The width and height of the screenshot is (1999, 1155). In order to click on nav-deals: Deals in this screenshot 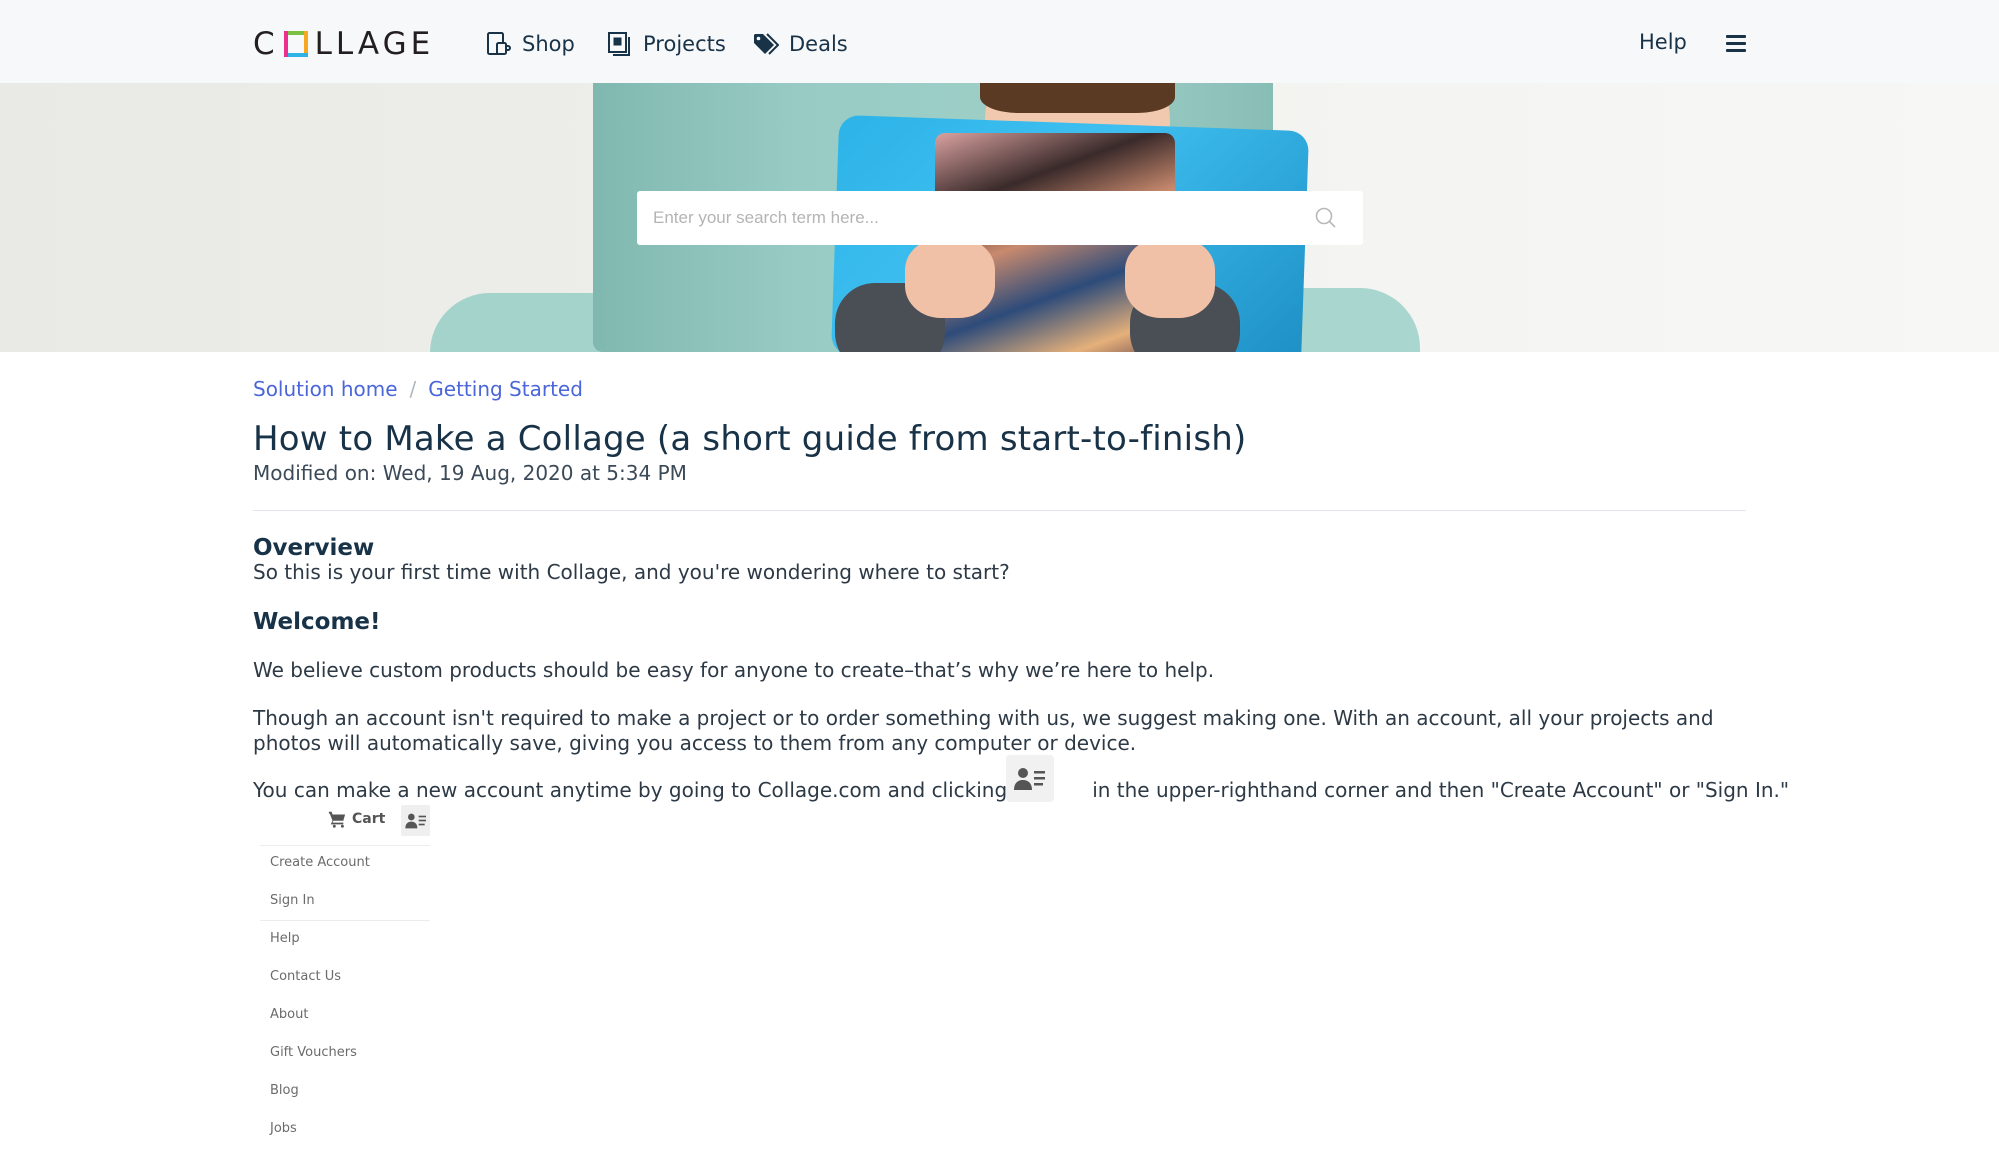, I will do `click(800, 44)`.